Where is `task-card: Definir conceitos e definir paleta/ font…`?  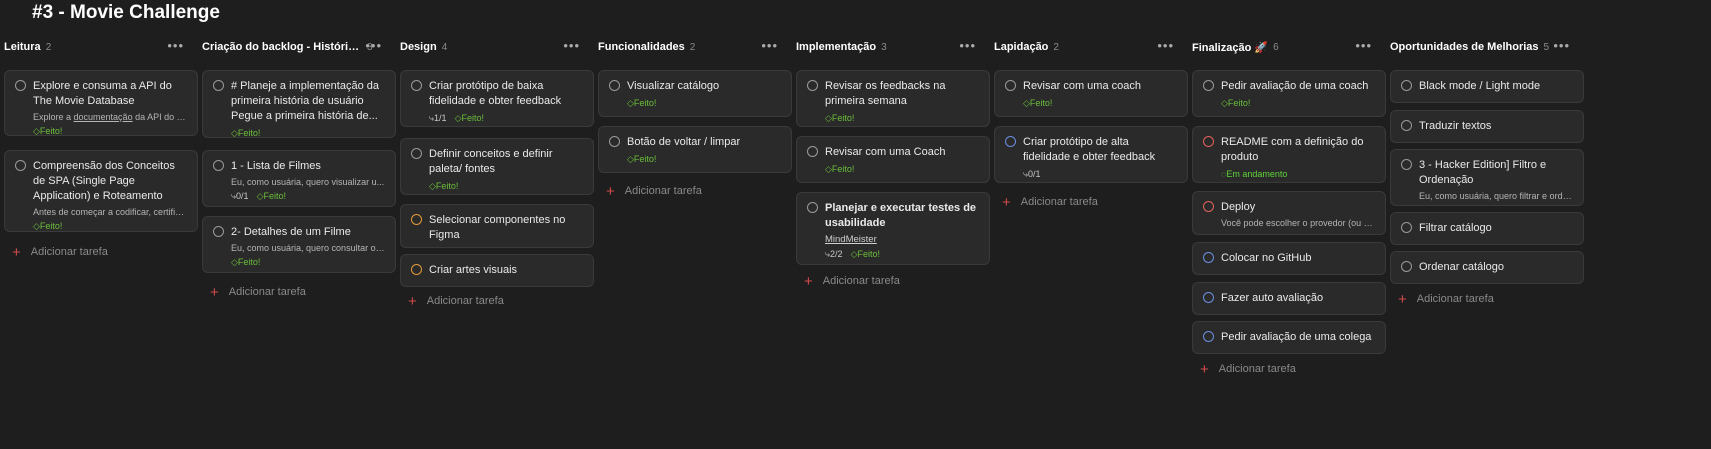 task-card: Definir conceitos e definir paleta/ font… is located at coordinates (497, 166).